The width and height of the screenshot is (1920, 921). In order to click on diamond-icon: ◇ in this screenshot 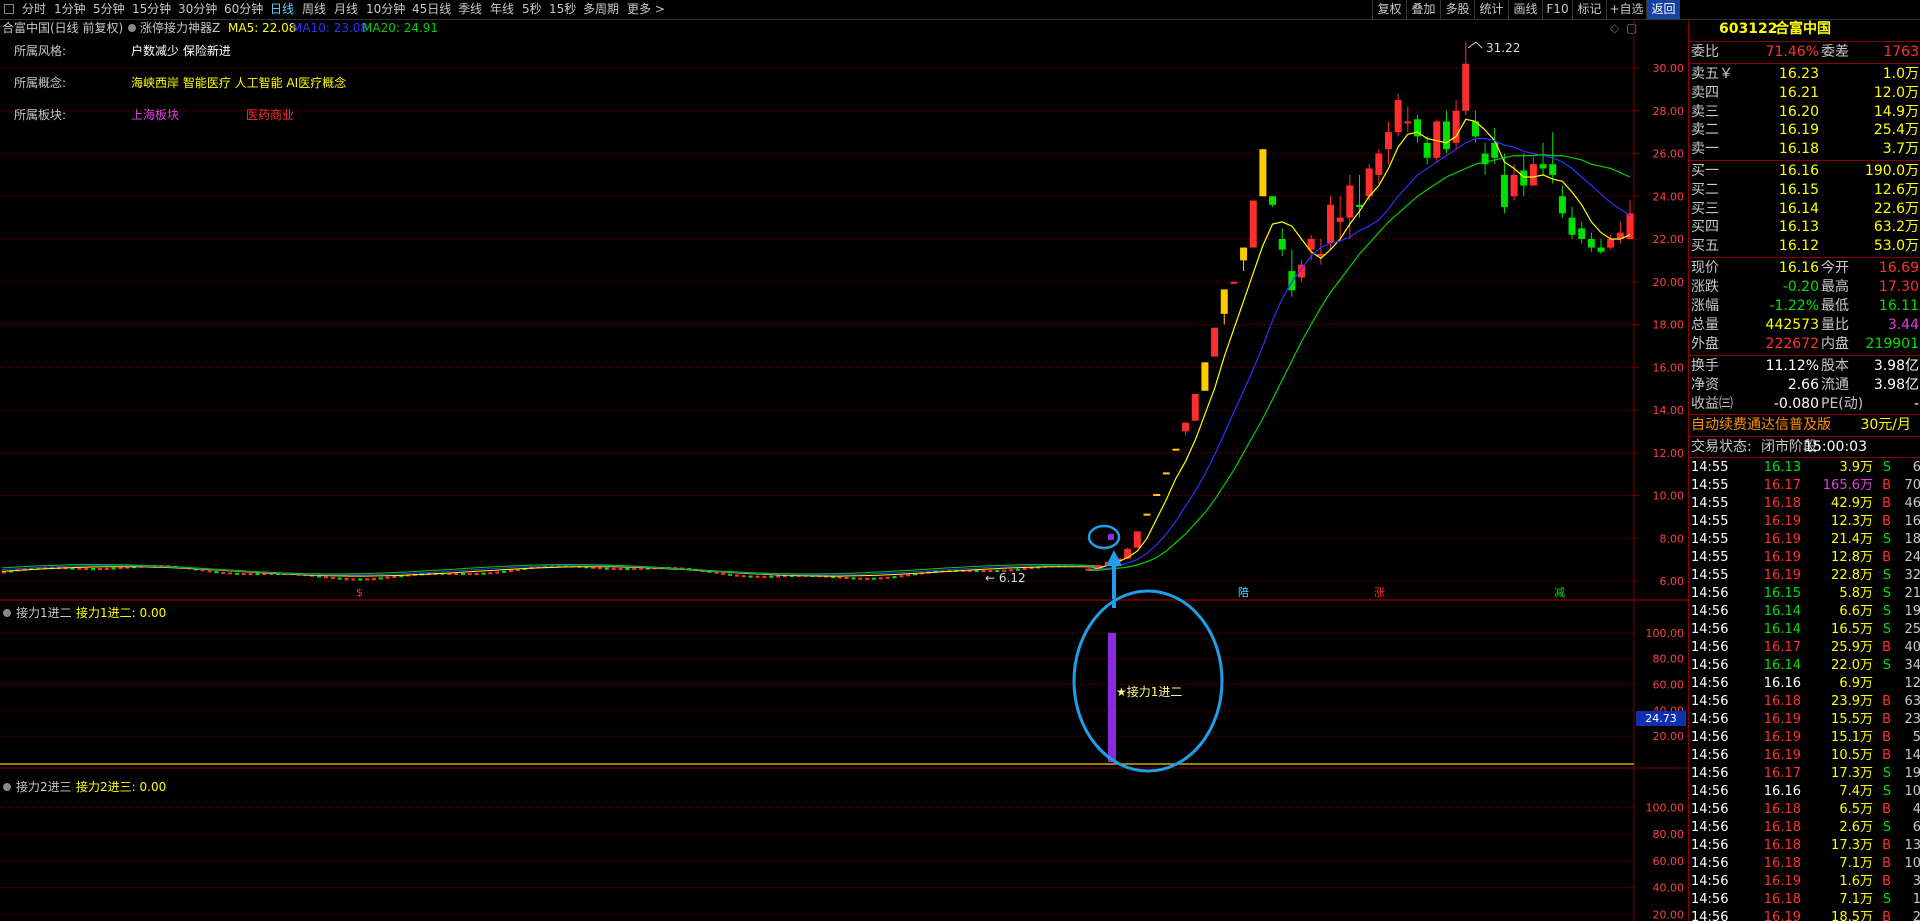, I will do `click(1615, 28)`.